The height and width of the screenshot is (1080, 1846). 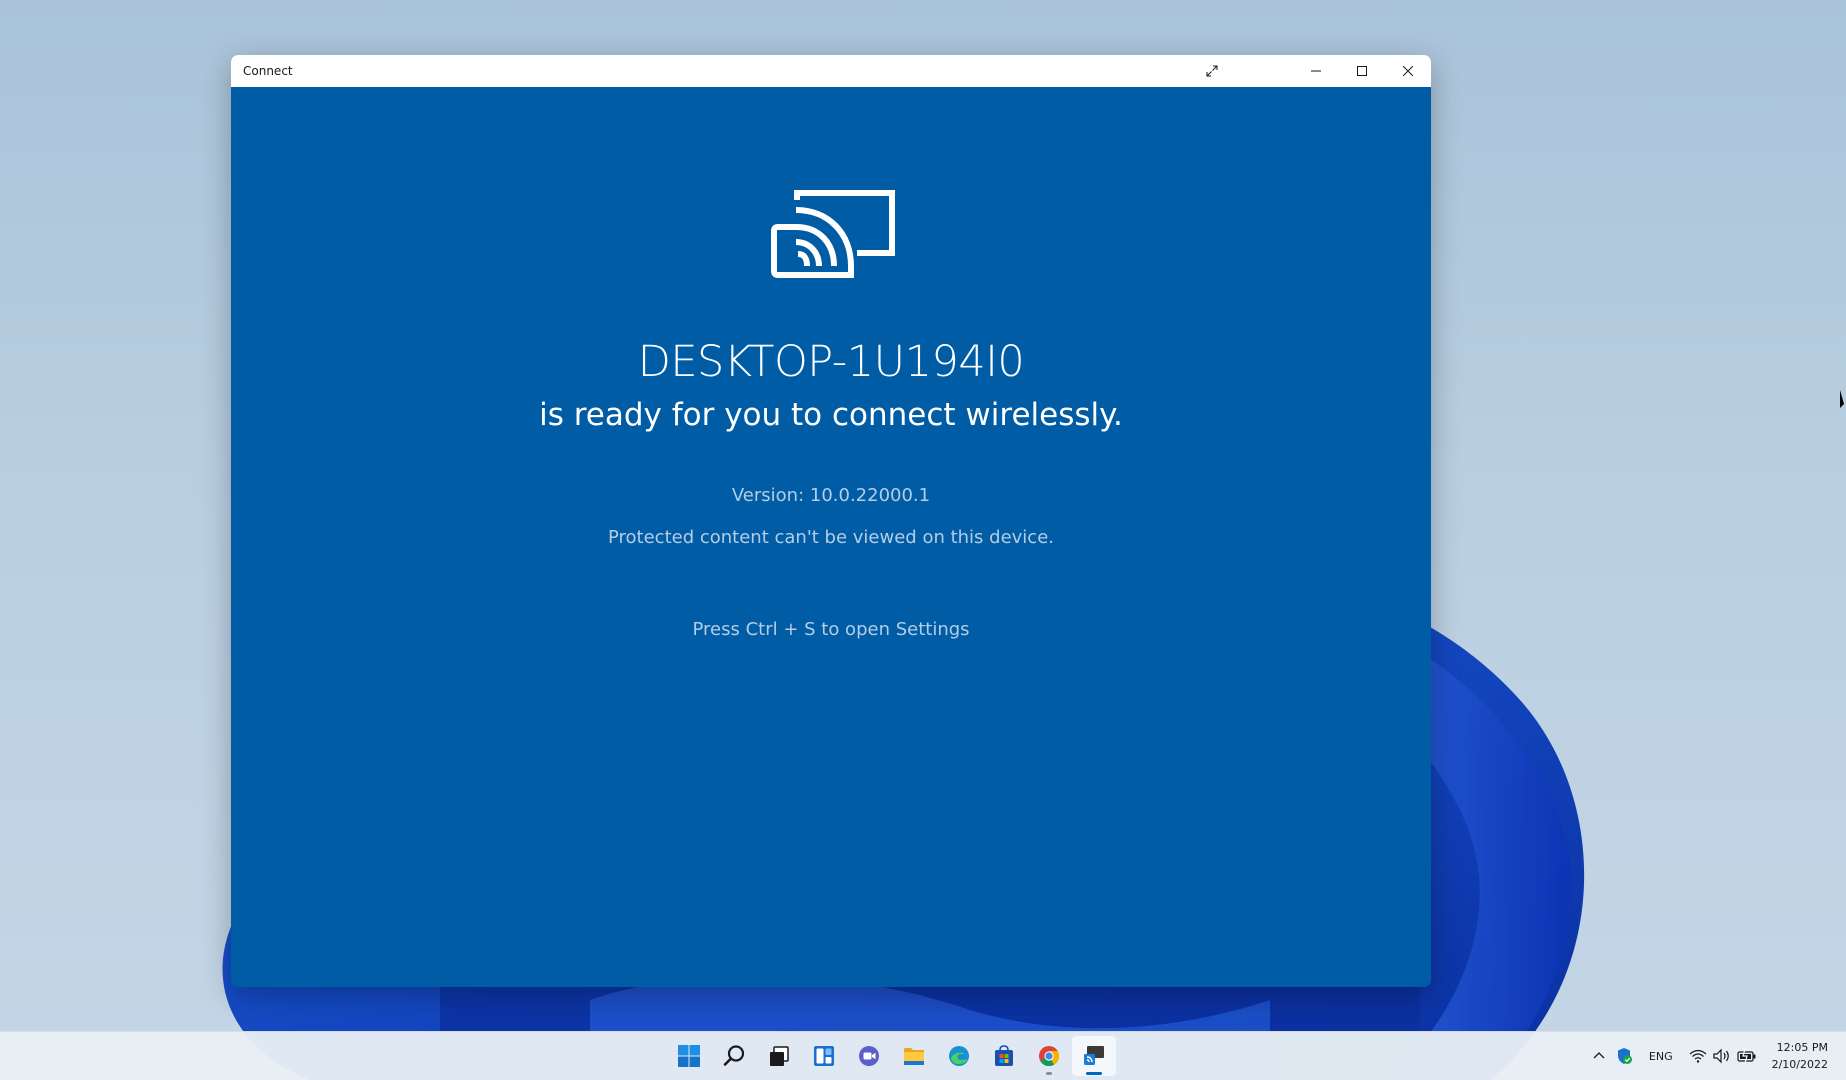 What do you see at coordinates (831, 71) in the screenshot?
I see `title-bar: Connect` at bounding box center [831, 71].